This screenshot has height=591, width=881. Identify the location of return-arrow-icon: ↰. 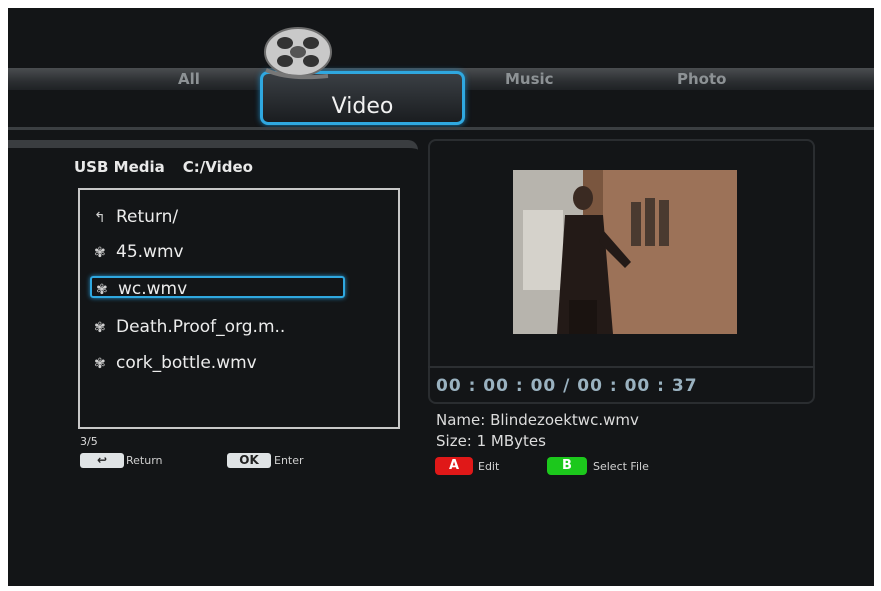
(100, 218).